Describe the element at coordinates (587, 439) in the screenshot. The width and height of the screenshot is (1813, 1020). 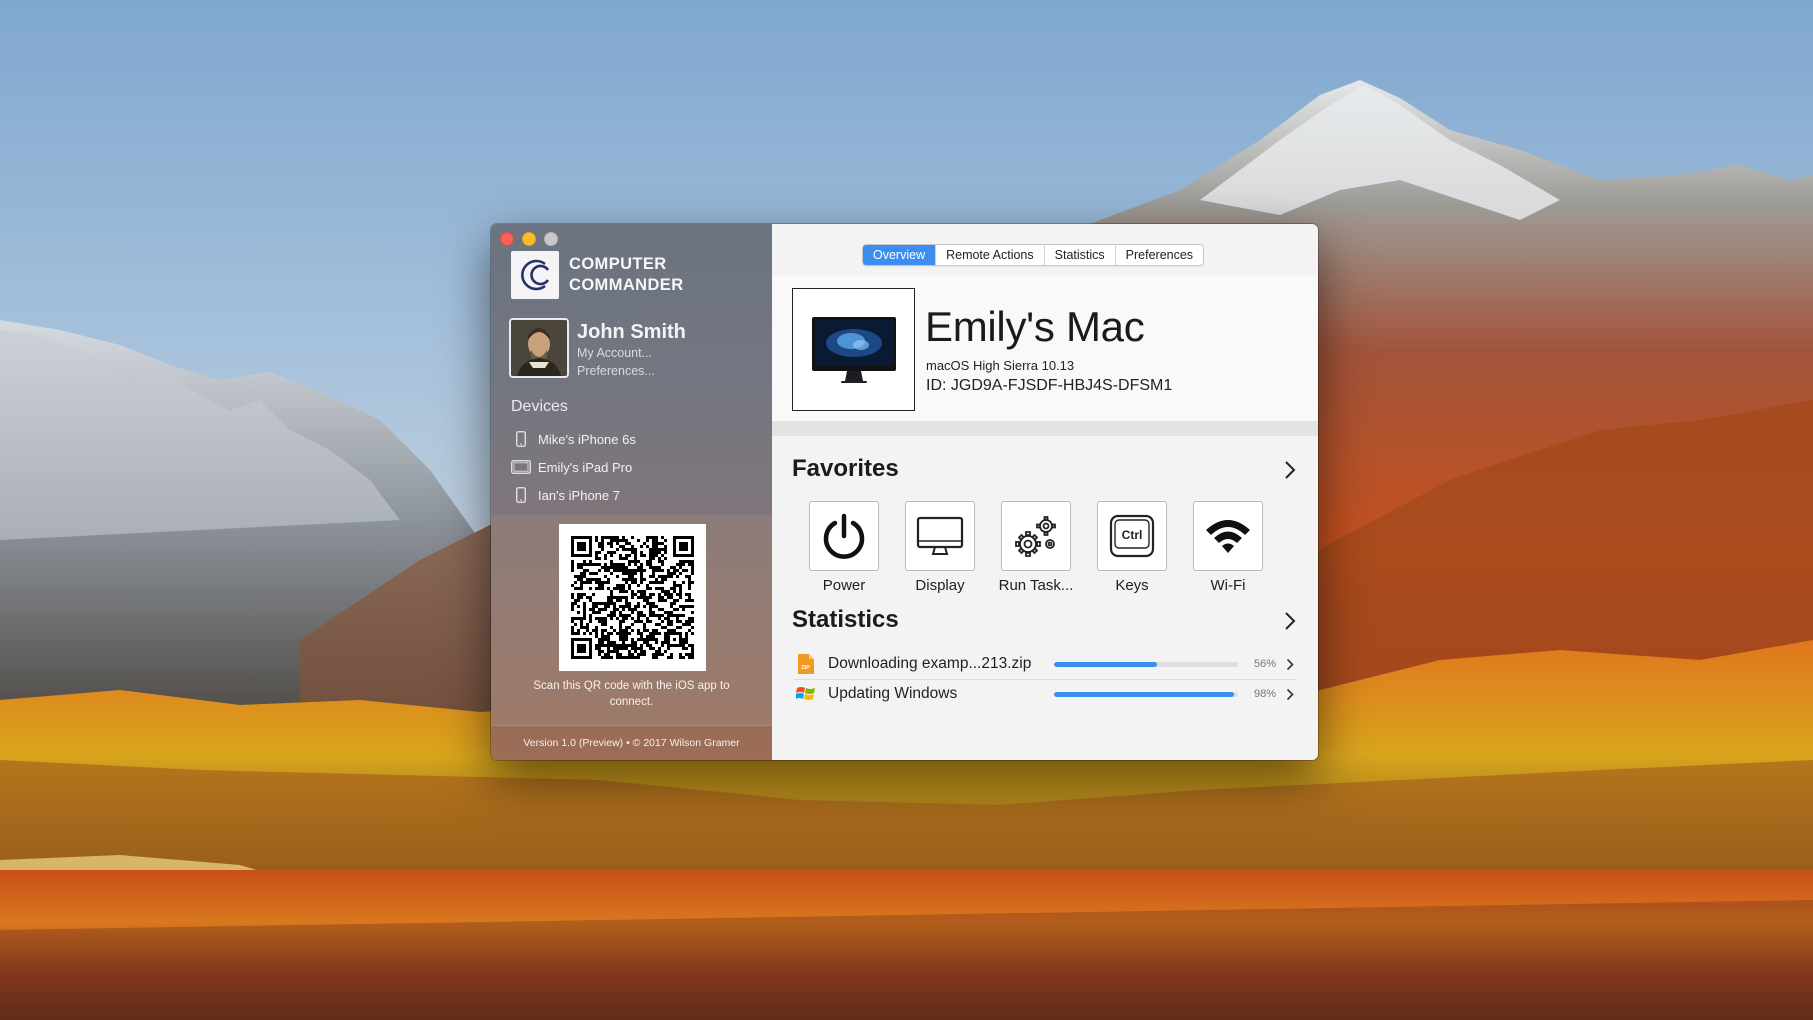
I see `device-item-label: Mike's iPhone 6s` at that location.